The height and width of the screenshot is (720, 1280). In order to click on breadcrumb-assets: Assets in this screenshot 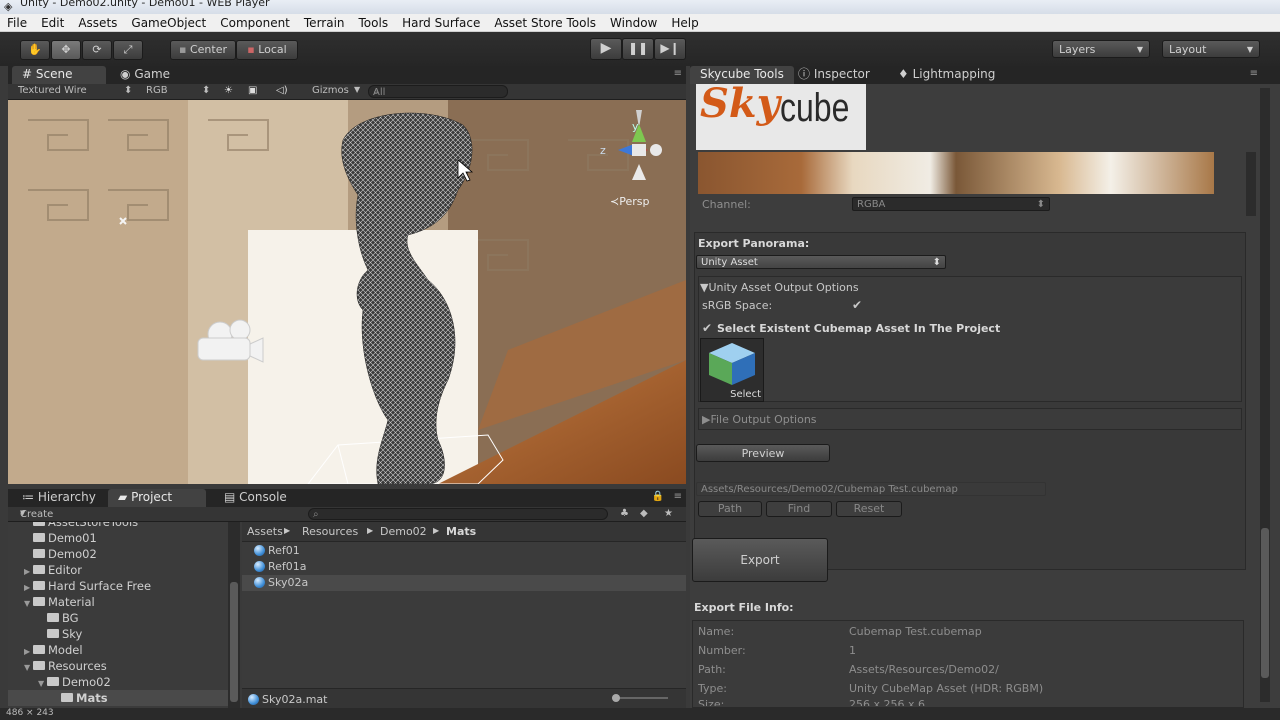, I will do `click(265, 531)`.